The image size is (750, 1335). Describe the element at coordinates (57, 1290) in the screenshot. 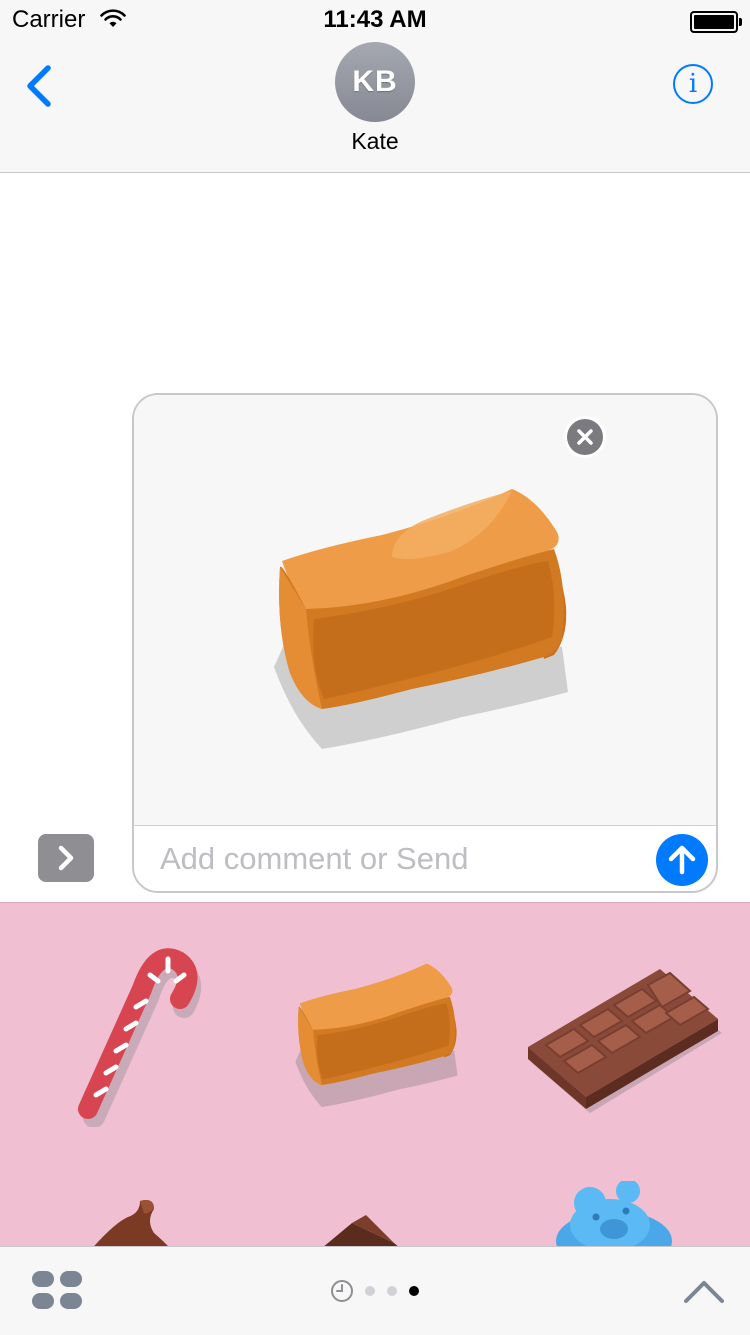

I see `app-drawer-icon` at that location.